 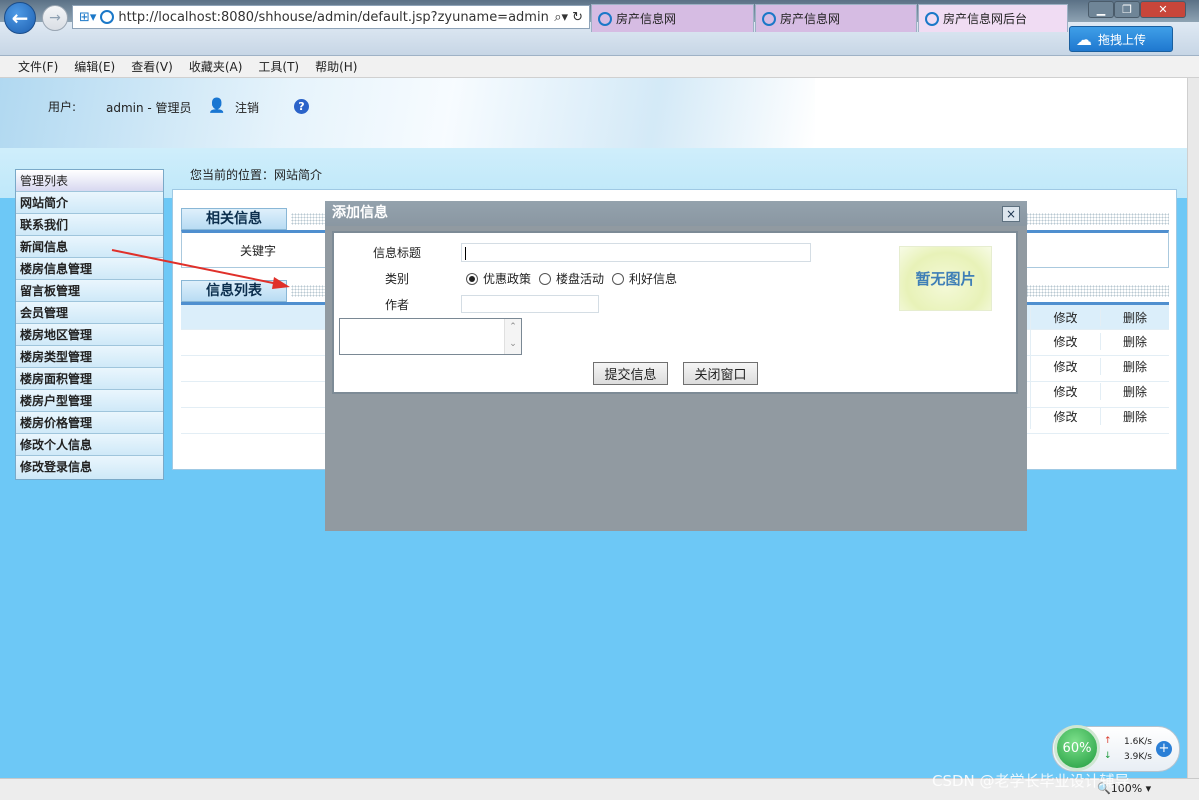 What do you see at coordinates (89, 401) in the screenshot?
I see `sidebar-item-layout: 楼房户型管理` at bounding box center [89, 401].